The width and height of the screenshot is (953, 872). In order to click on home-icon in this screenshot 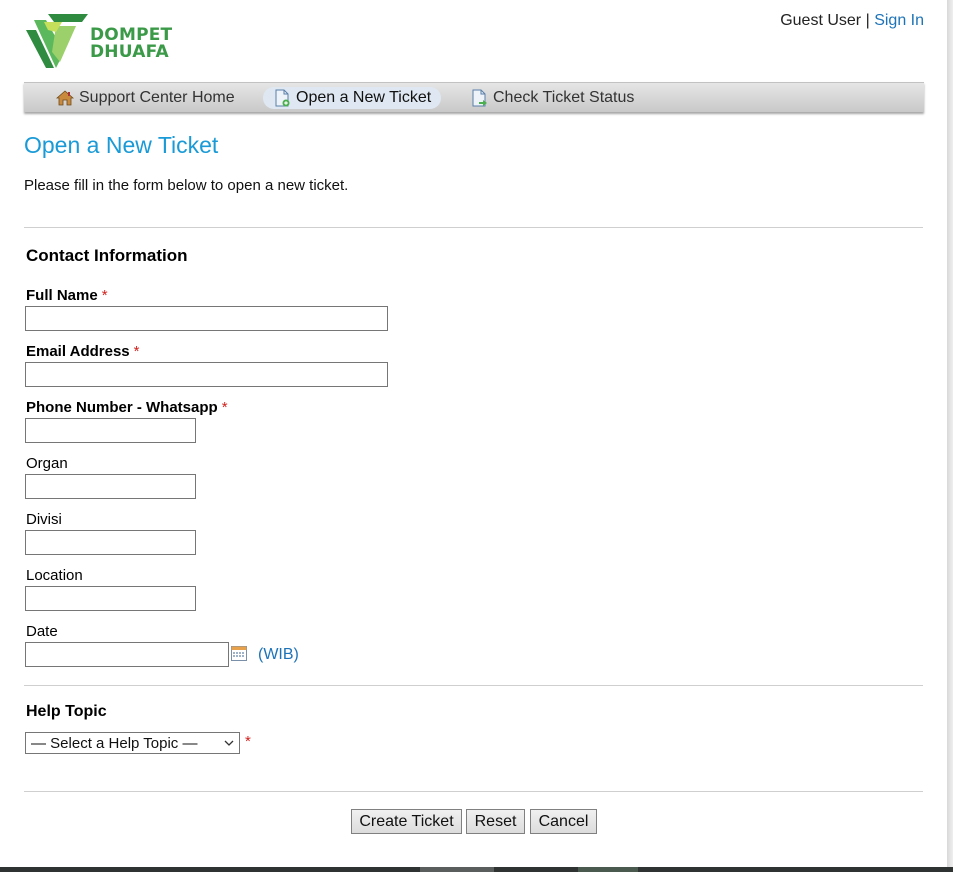, I will do `click(65, 98)`.